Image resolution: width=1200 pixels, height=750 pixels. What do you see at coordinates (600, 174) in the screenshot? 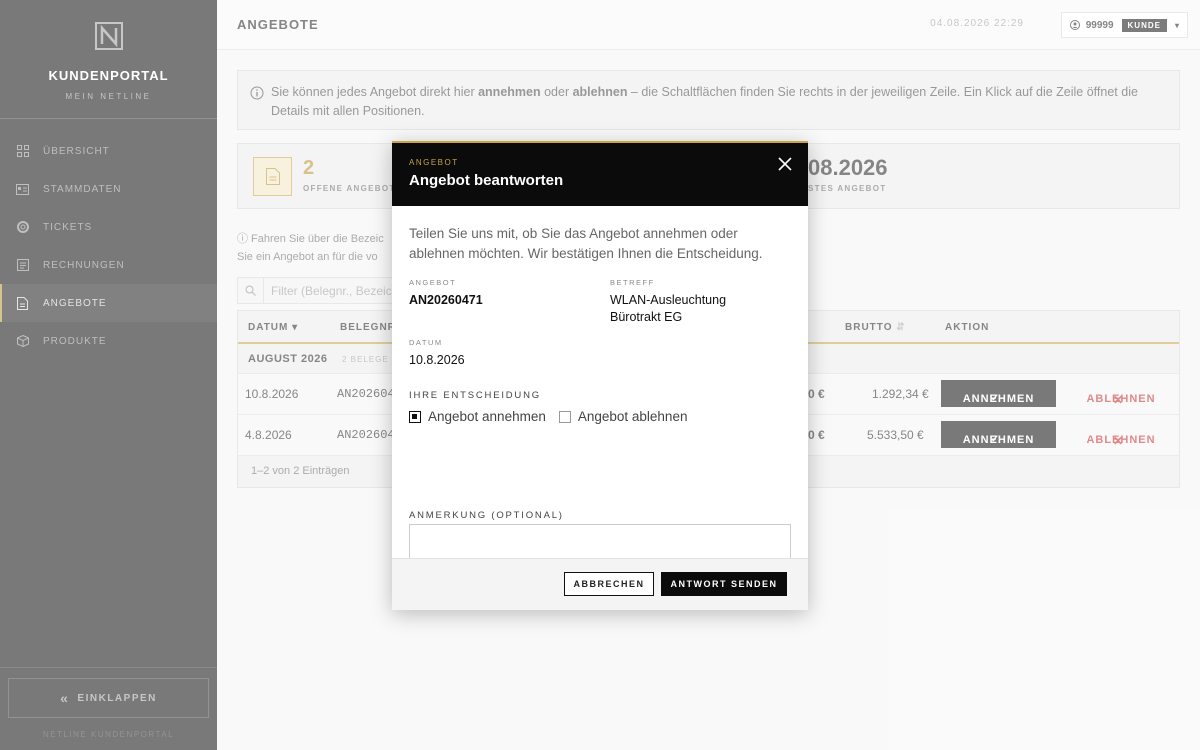
I see `dialog-header: ANGEBOT Angebot beantworten` at bounding box center [600, 174].